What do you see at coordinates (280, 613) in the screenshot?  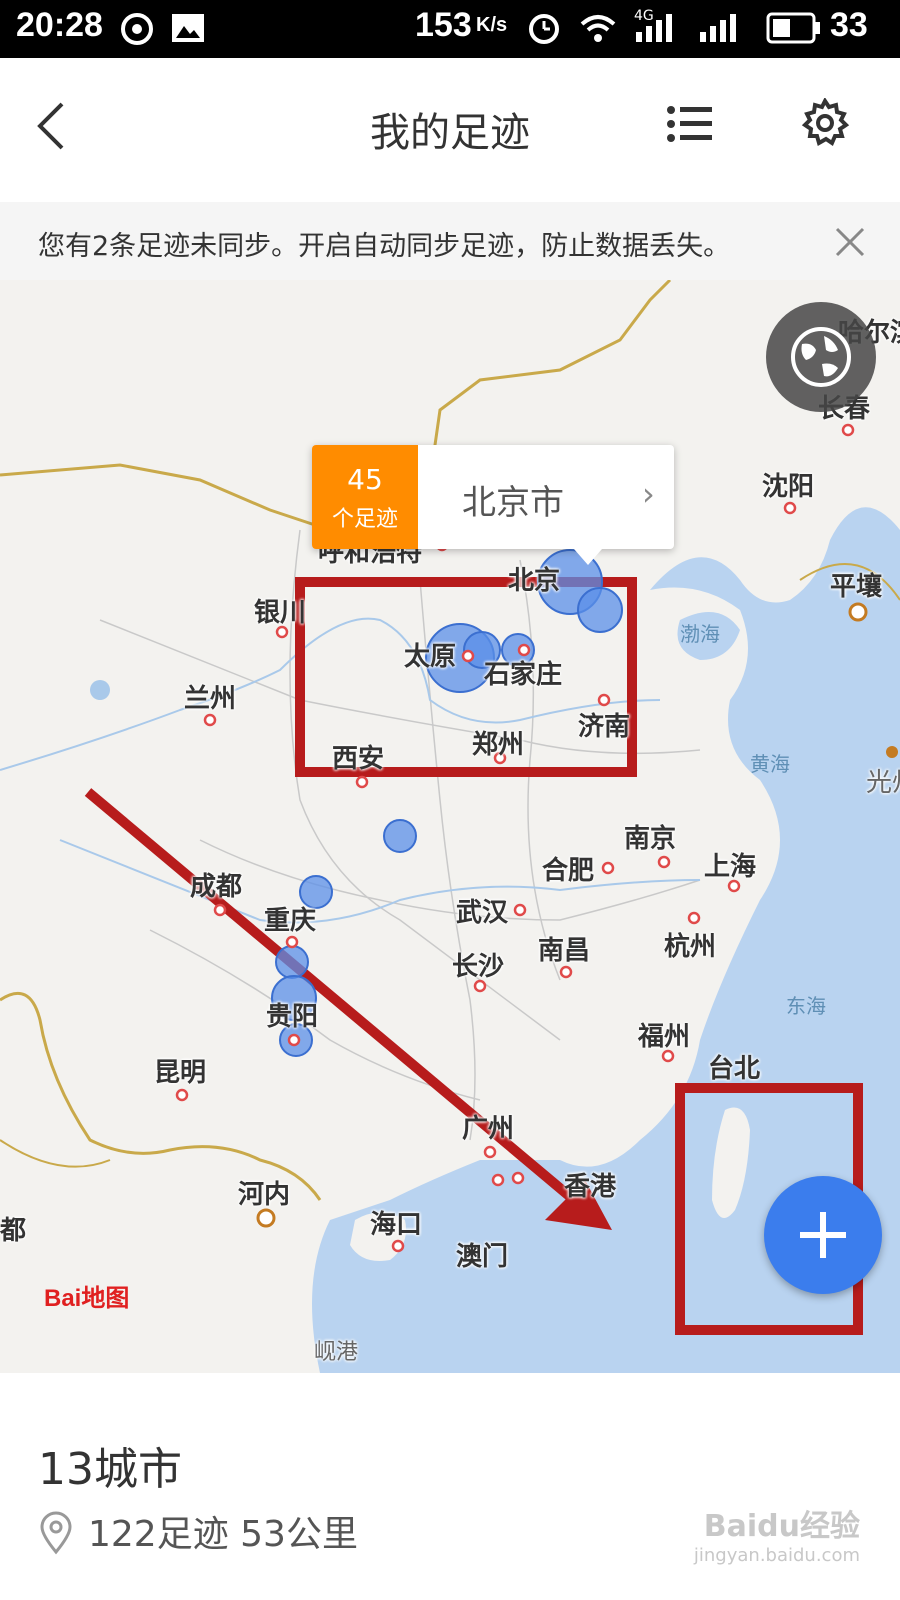 I see `city-label: 银川` at bounding box center [280, 613].